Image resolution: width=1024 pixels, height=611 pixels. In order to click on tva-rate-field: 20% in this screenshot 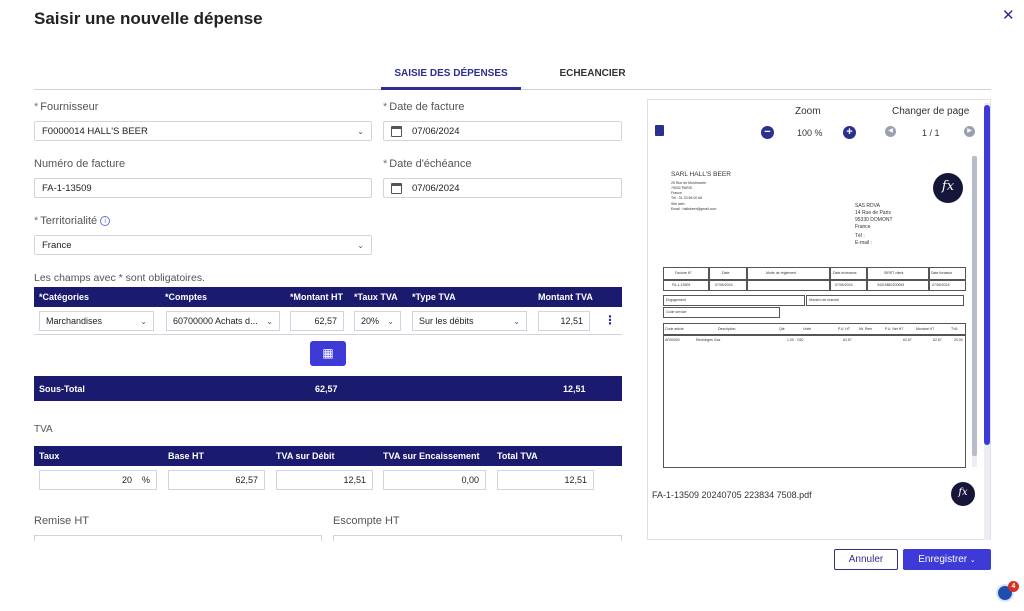, I will do `click(98, 480)`.